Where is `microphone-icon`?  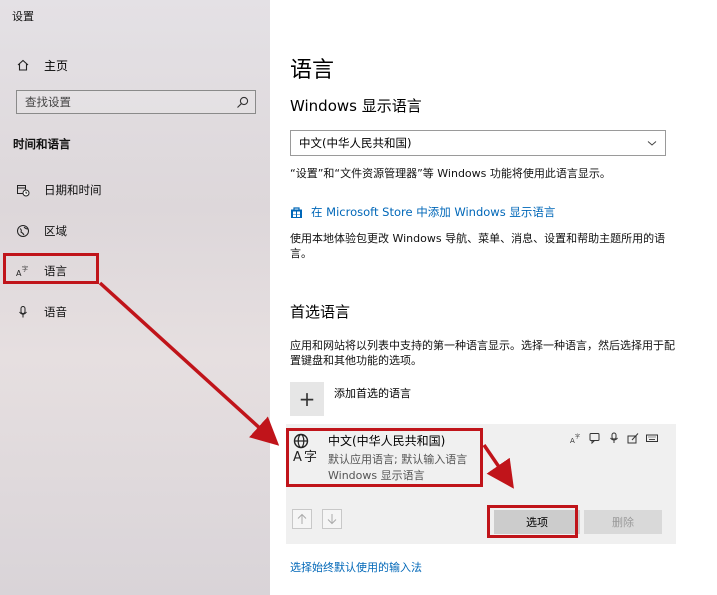 microphone-icon is located at coordinates (23, 312).